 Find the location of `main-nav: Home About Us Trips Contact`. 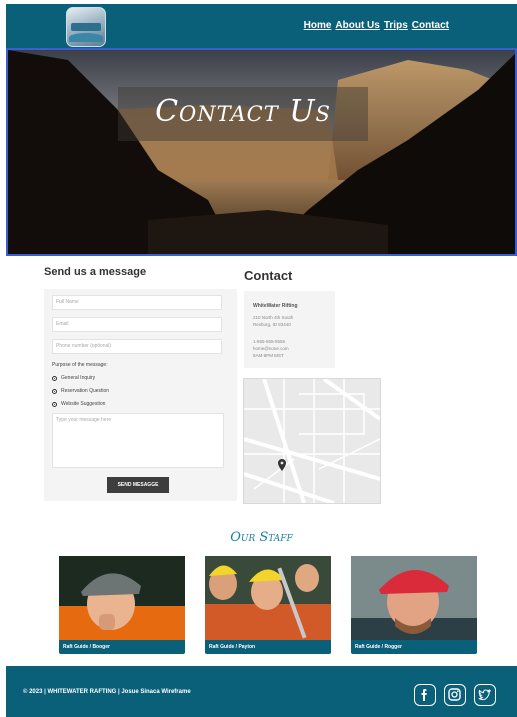

main-nav: Home About Us Trips Contact is located at coordinates (376, 25).